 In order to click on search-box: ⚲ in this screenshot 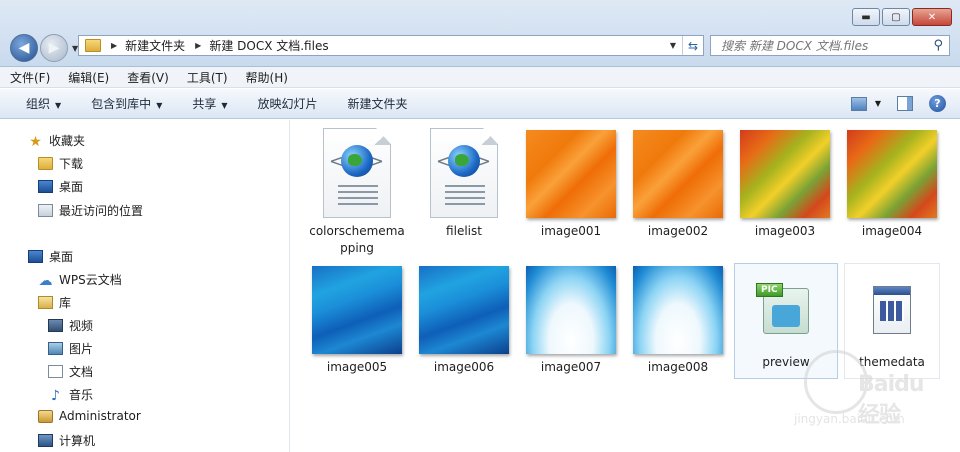, I will do `click(830, 45)`.